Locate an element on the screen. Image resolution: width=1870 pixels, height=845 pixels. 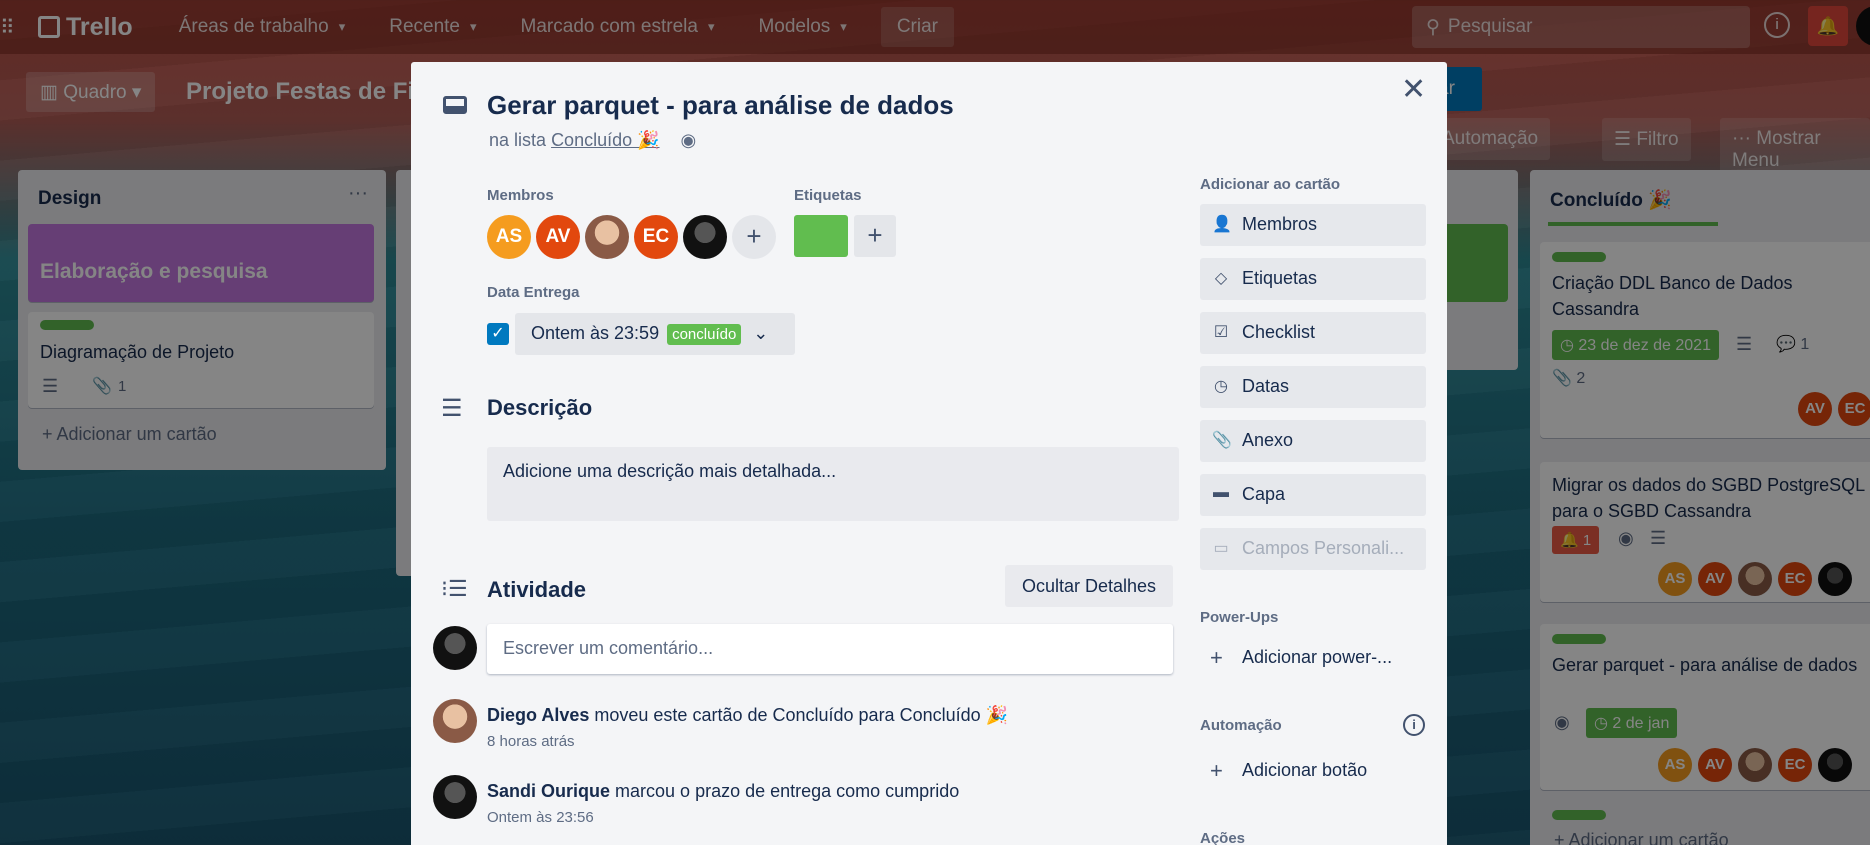
add-to-card-label: Adicionar ao cartão is located at coordinates (1270, 184).